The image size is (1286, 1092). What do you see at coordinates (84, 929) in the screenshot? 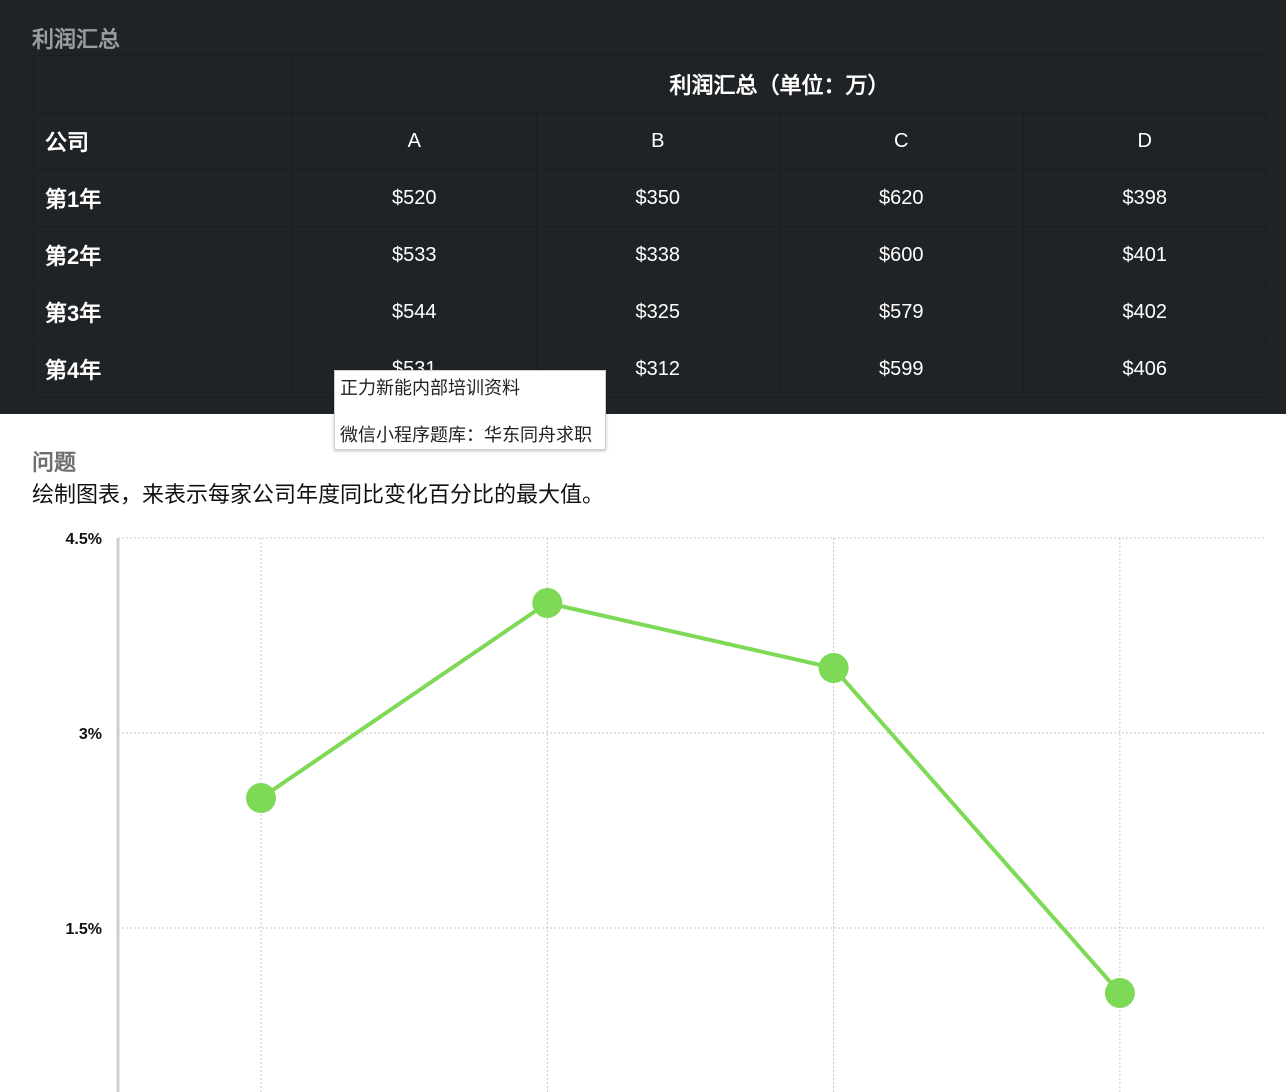
I see `y-tick-label: 1.5%` at bounding box center [84, 929].